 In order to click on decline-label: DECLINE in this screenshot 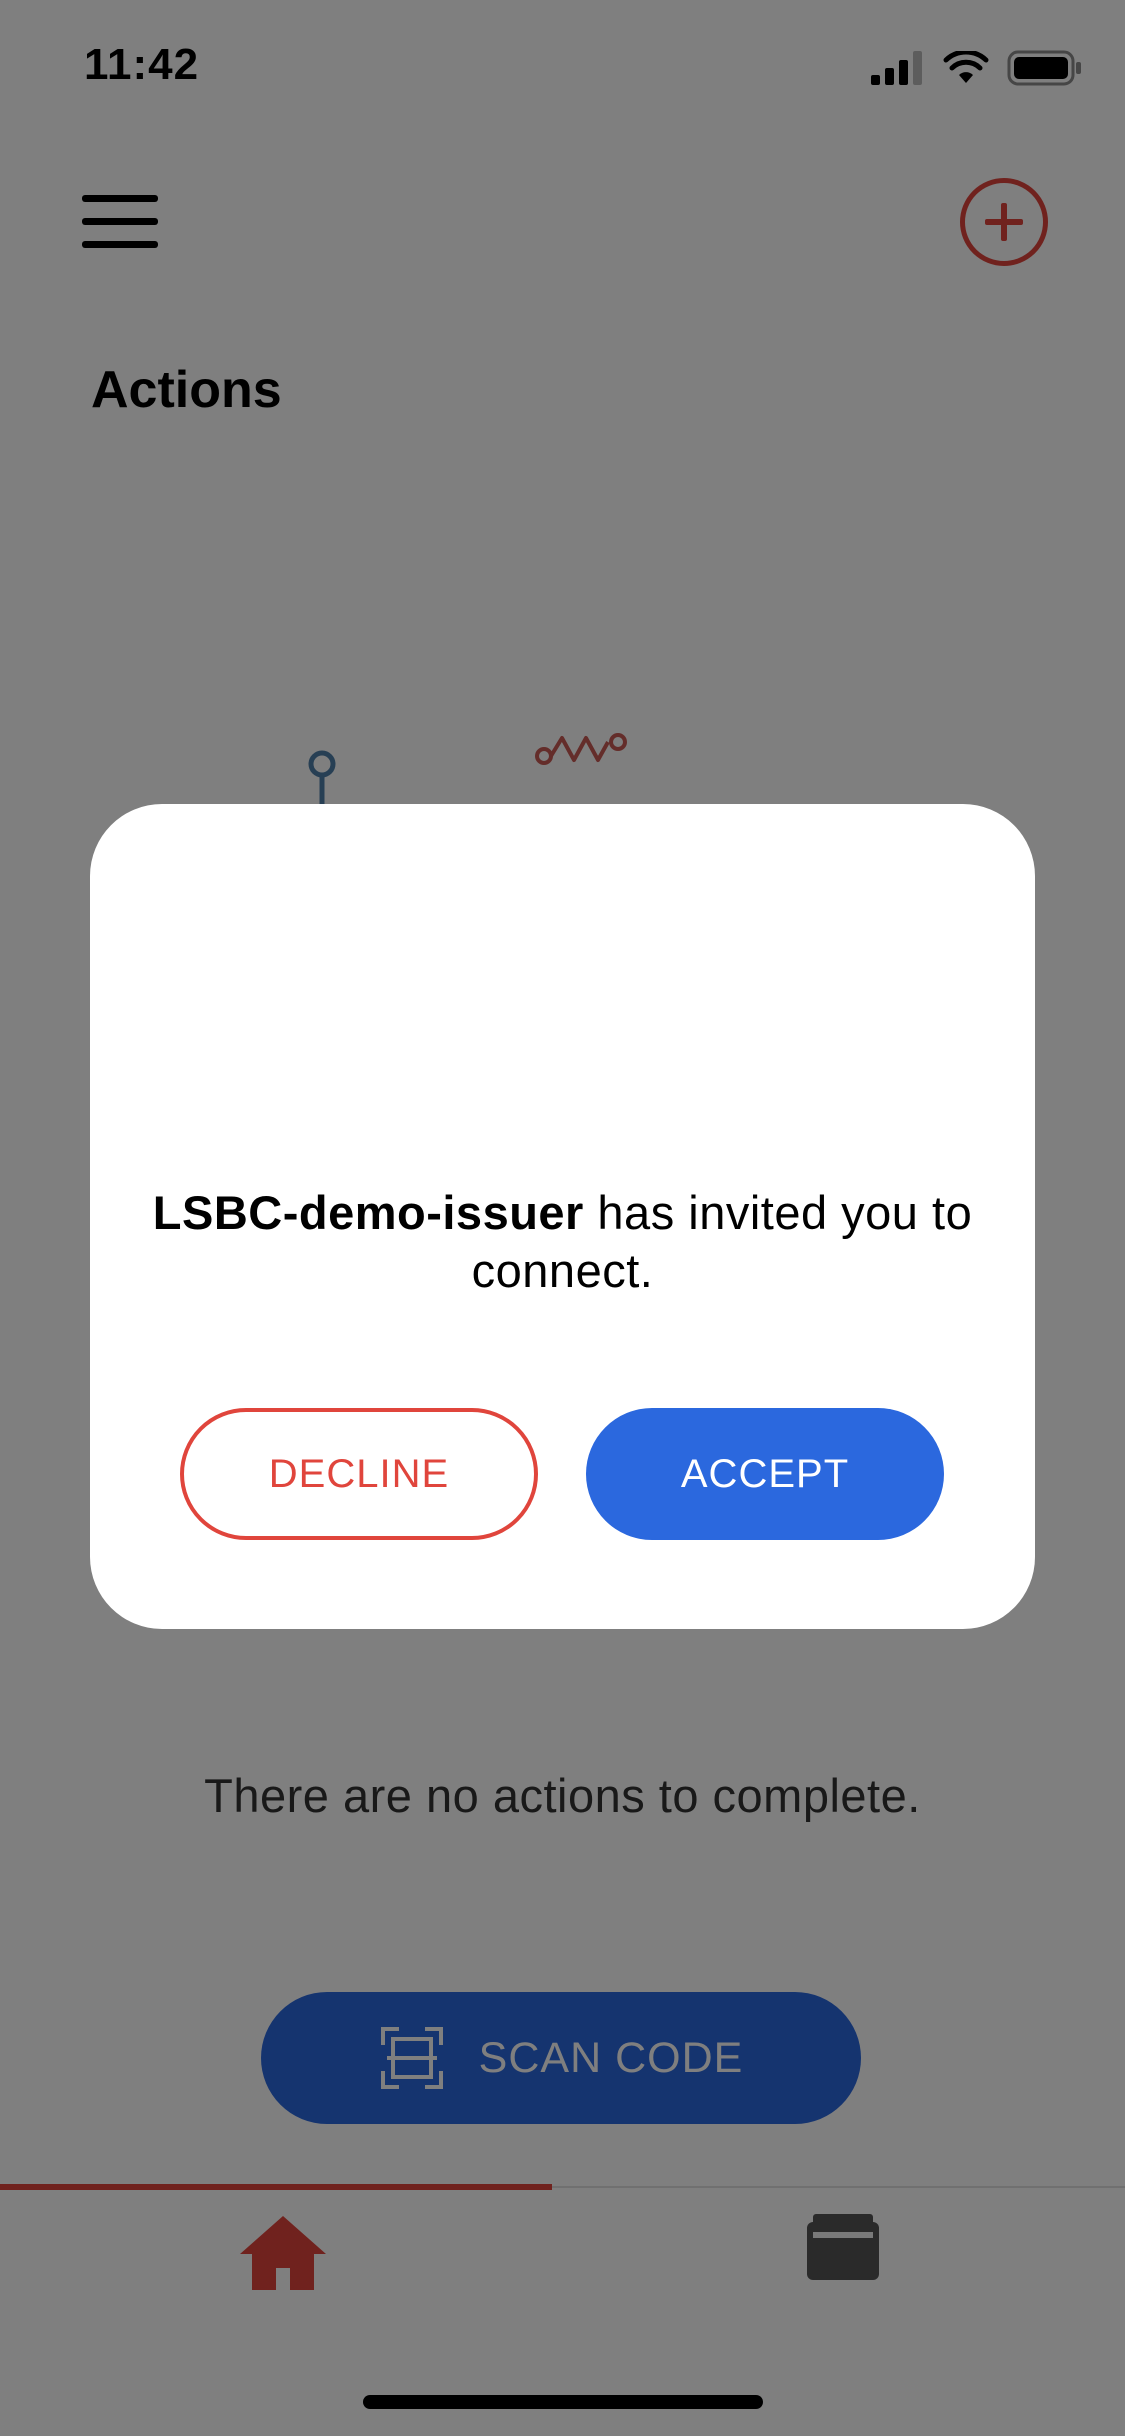, I will do `click(359, 1473)`.